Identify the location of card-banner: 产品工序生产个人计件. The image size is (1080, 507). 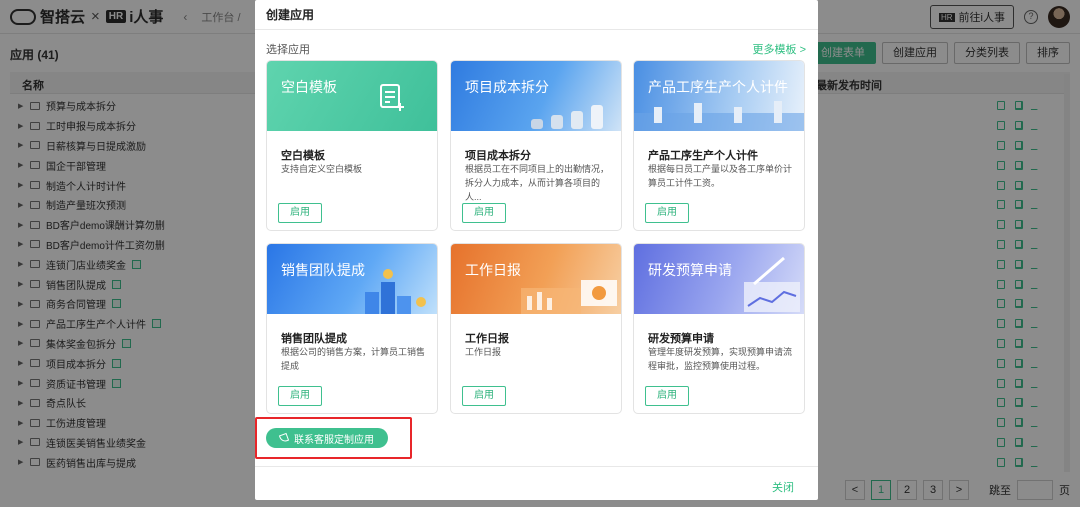
(719, 96).